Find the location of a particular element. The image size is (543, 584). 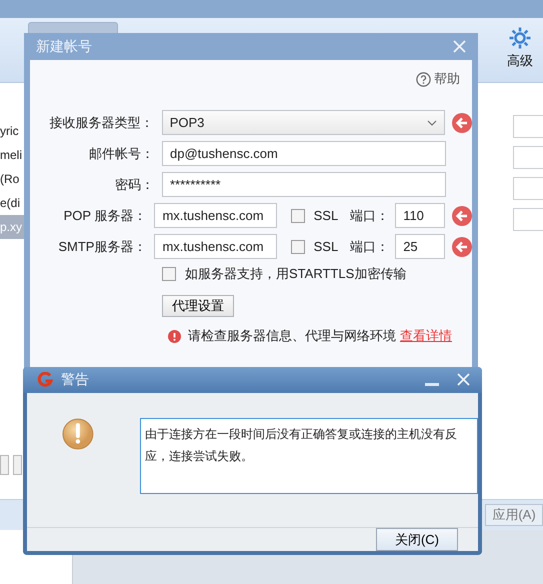

field-label: 密码： is located at coordinates (134, 185).